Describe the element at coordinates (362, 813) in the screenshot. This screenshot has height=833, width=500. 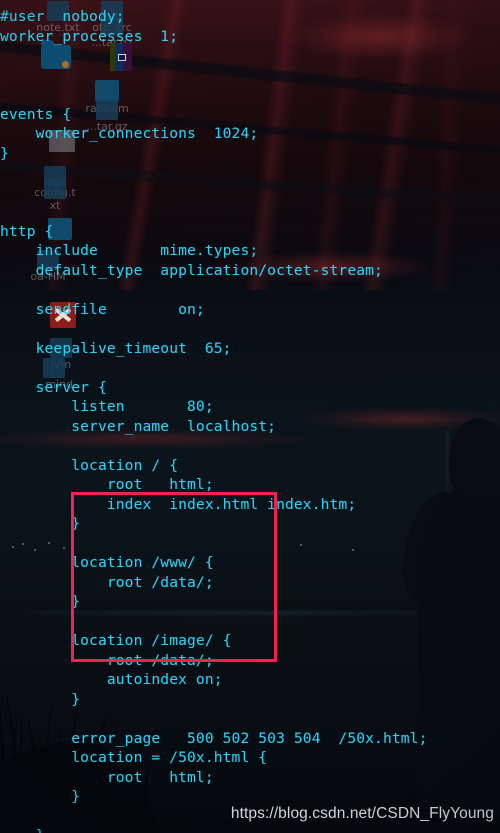
I see `blog-watermark: https://blog.csdn.net/CSDN_FlyYoung` at that location.